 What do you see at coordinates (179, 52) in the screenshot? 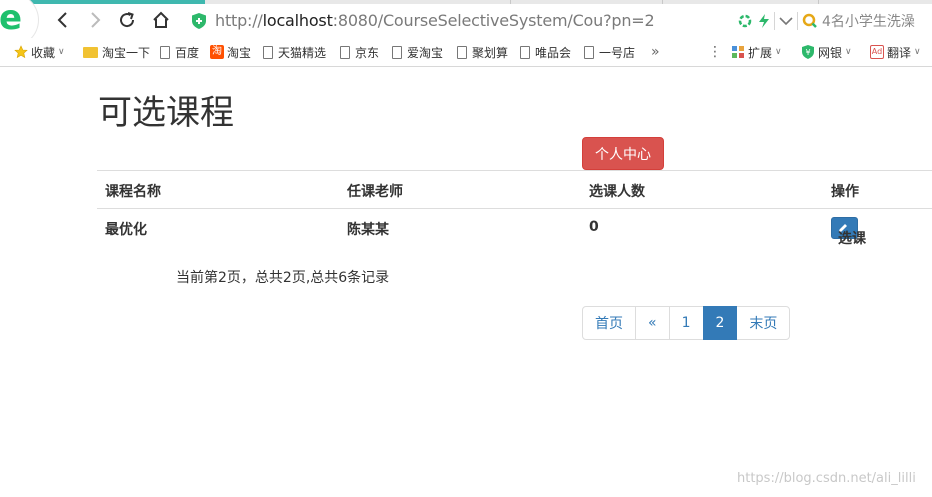
I see `bookmark-item: 百度` at bounding box center [179, 52].